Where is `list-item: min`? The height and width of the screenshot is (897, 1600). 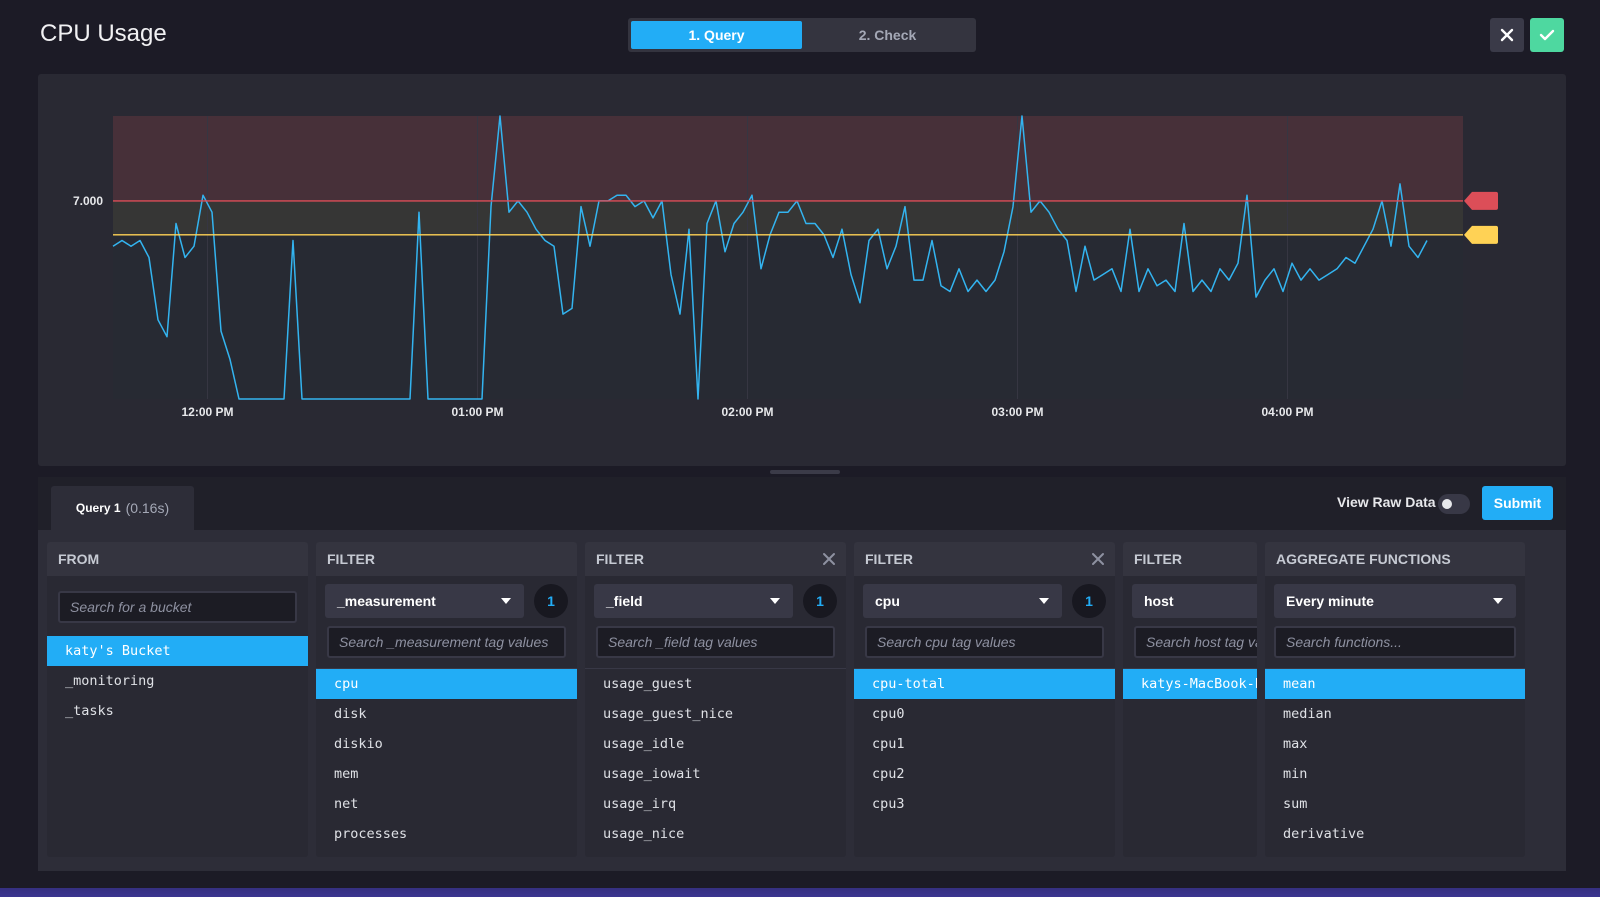
list-item: min is located at coordinates (1395, 774).